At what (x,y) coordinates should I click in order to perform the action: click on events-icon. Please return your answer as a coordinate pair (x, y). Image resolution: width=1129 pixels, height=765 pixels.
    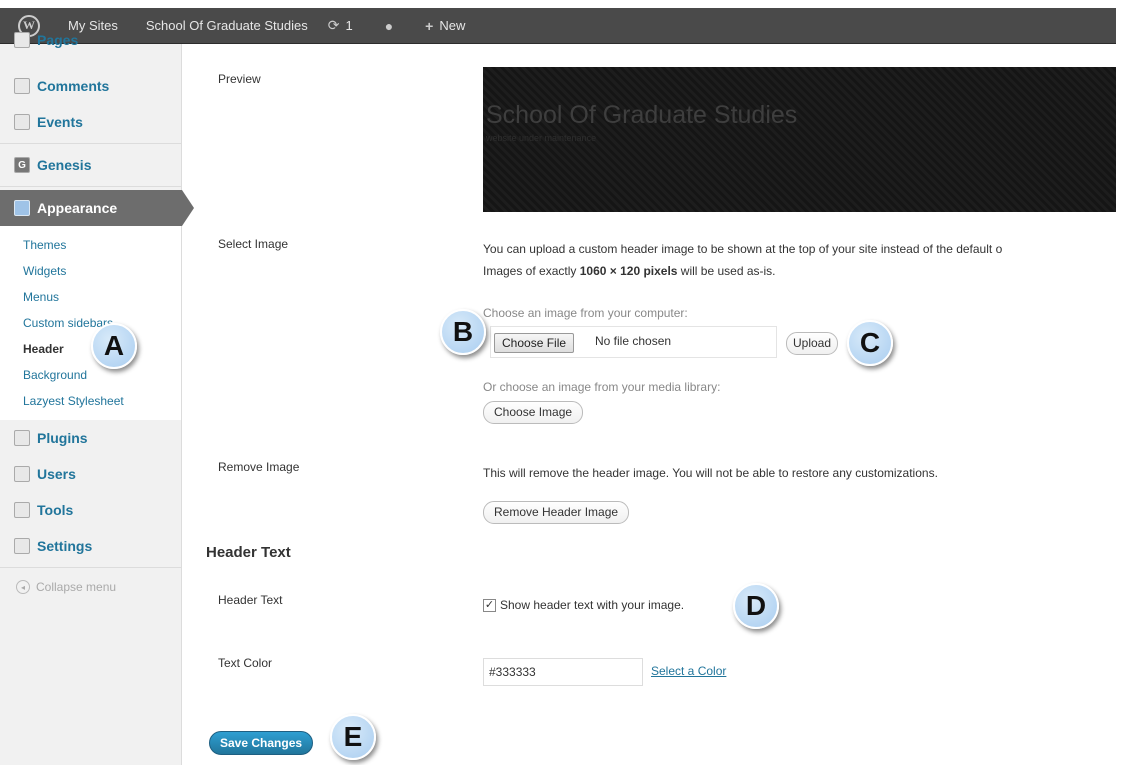
    Looking at the image, I should click on (22, 122).